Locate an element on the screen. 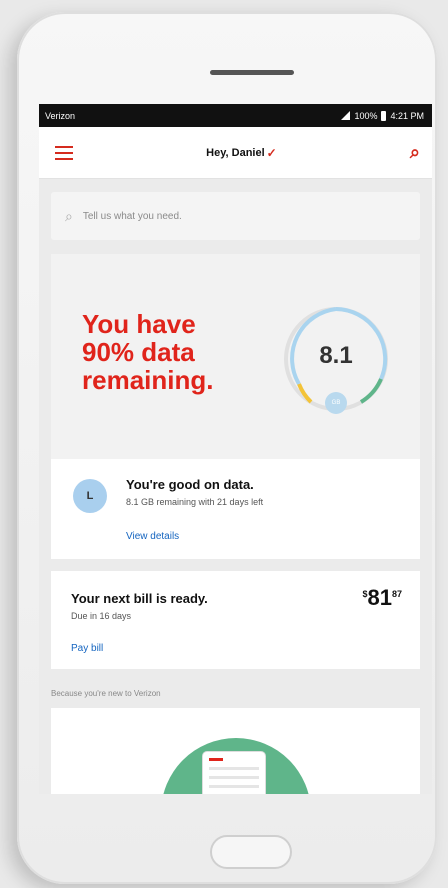 Image resolution: width=448 pixels, height=888 pixels. bill-currency: $ is located at coordinates (365, 594).